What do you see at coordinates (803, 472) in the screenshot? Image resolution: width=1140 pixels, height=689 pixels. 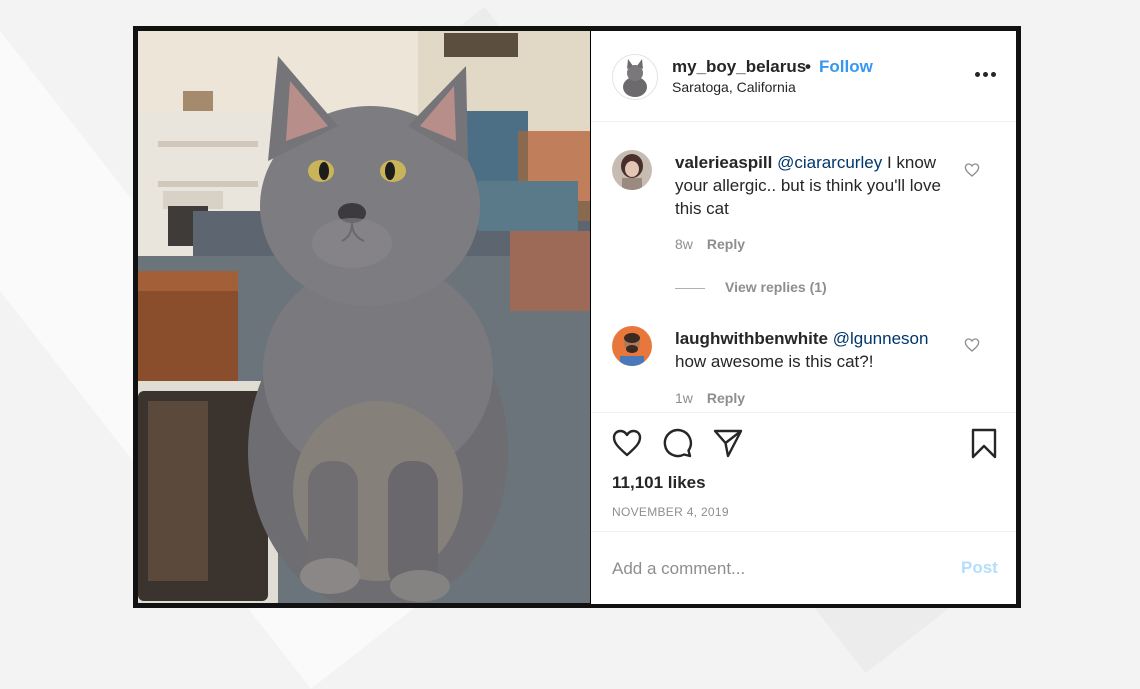 I see `action-bar: 11,101 likes NOVEMBER 4, 2019` at bounding box center [803, 472].